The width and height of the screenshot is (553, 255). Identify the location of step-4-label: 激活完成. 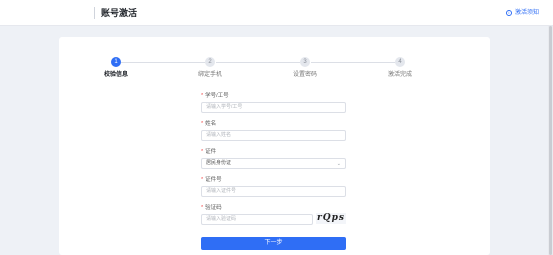
(400, 75).